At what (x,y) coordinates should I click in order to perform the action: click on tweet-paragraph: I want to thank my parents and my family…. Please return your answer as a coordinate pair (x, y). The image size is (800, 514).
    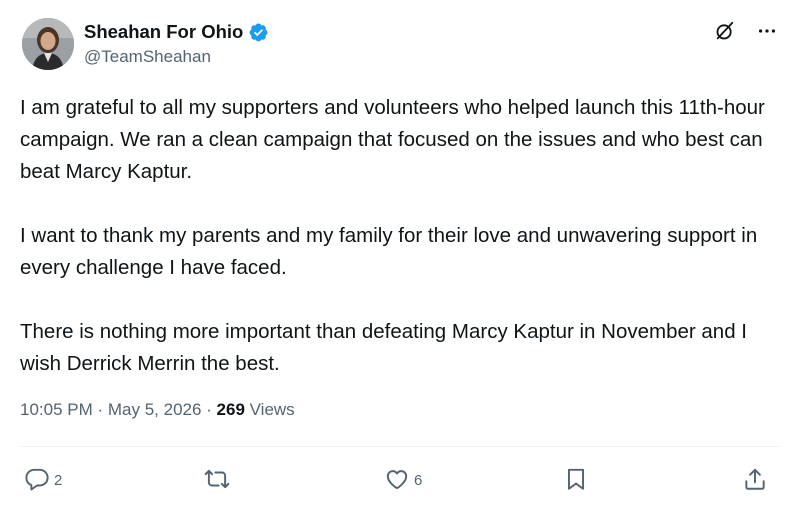
    Looking at the image, I should click on (389, 251).